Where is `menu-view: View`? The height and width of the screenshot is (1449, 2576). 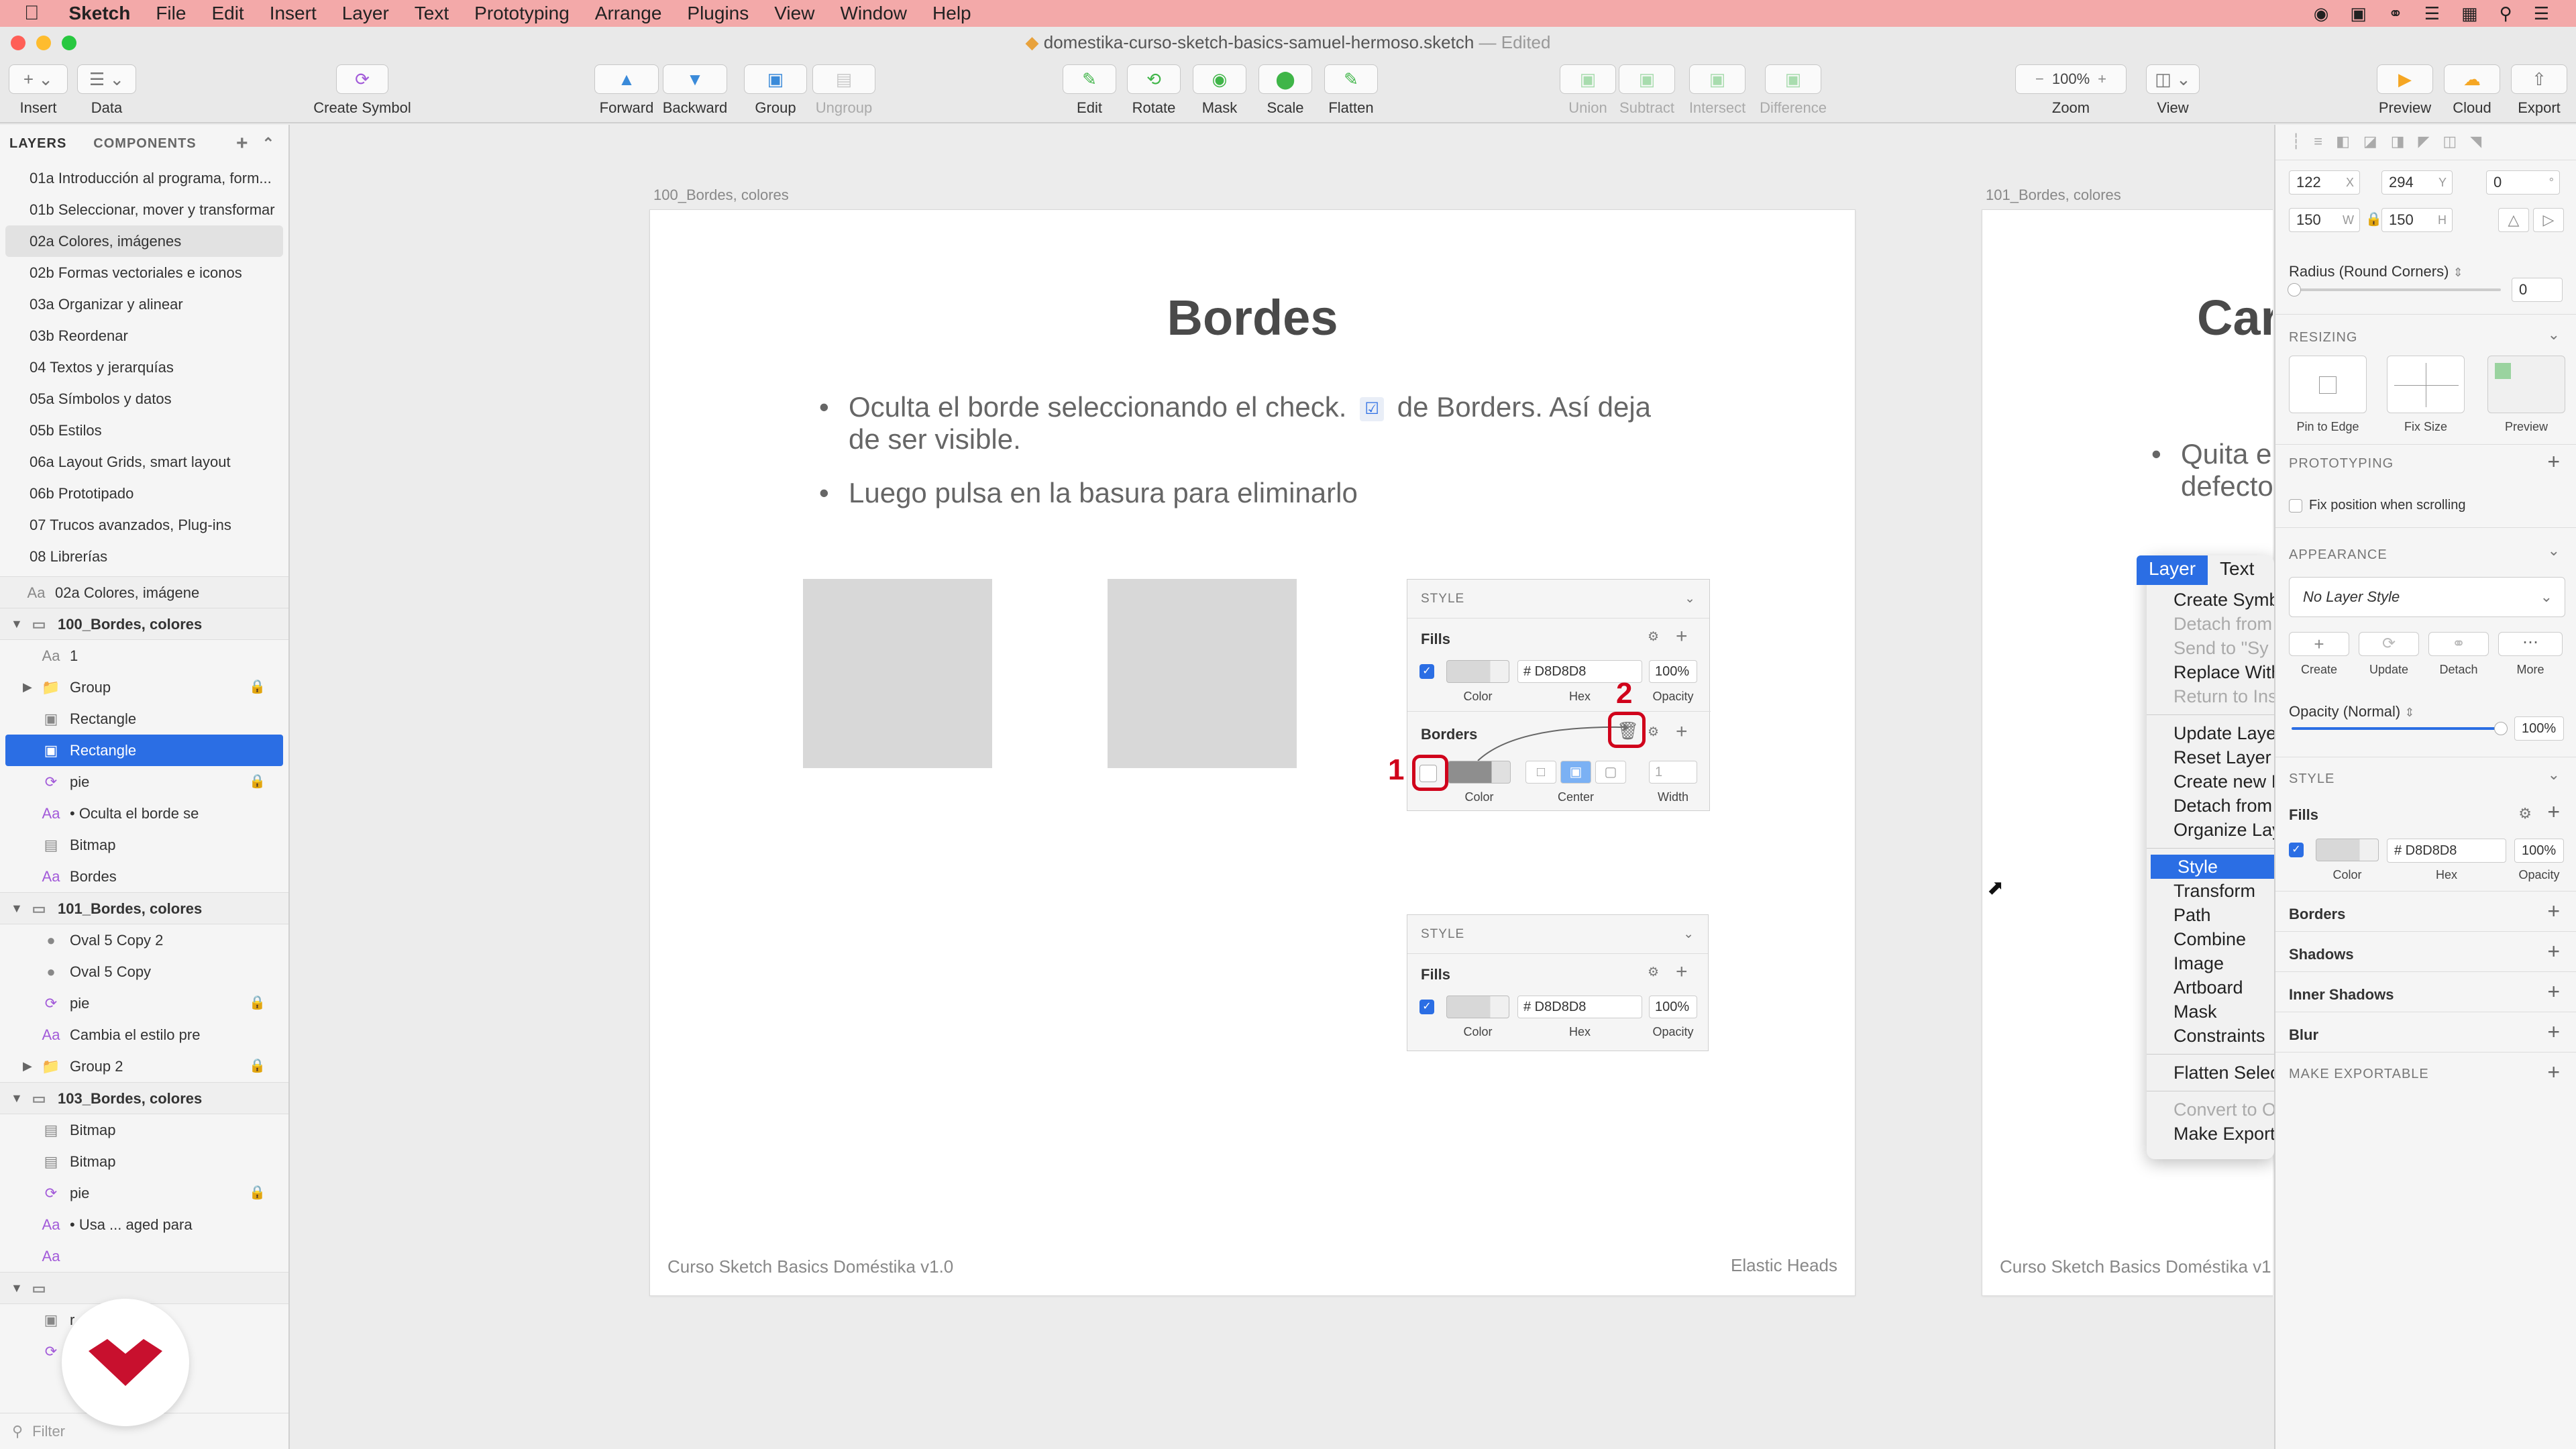 menu-view: View is located at coordinates (794, 13).